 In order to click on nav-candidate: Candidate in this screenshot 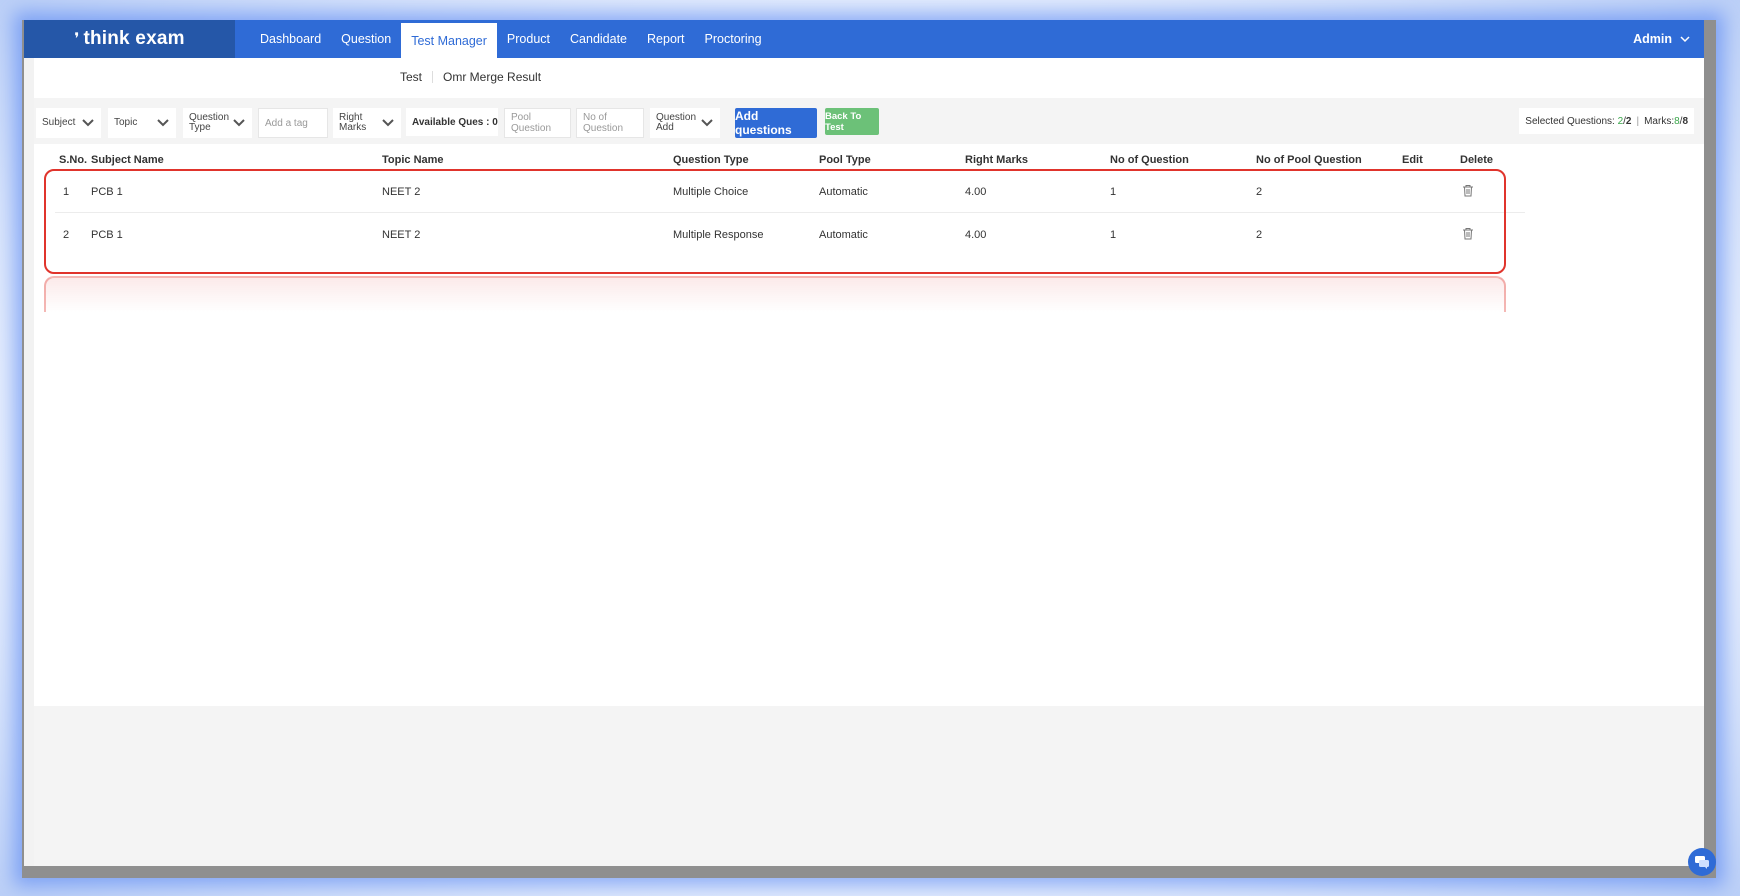, I will do `click(598, 39)`.